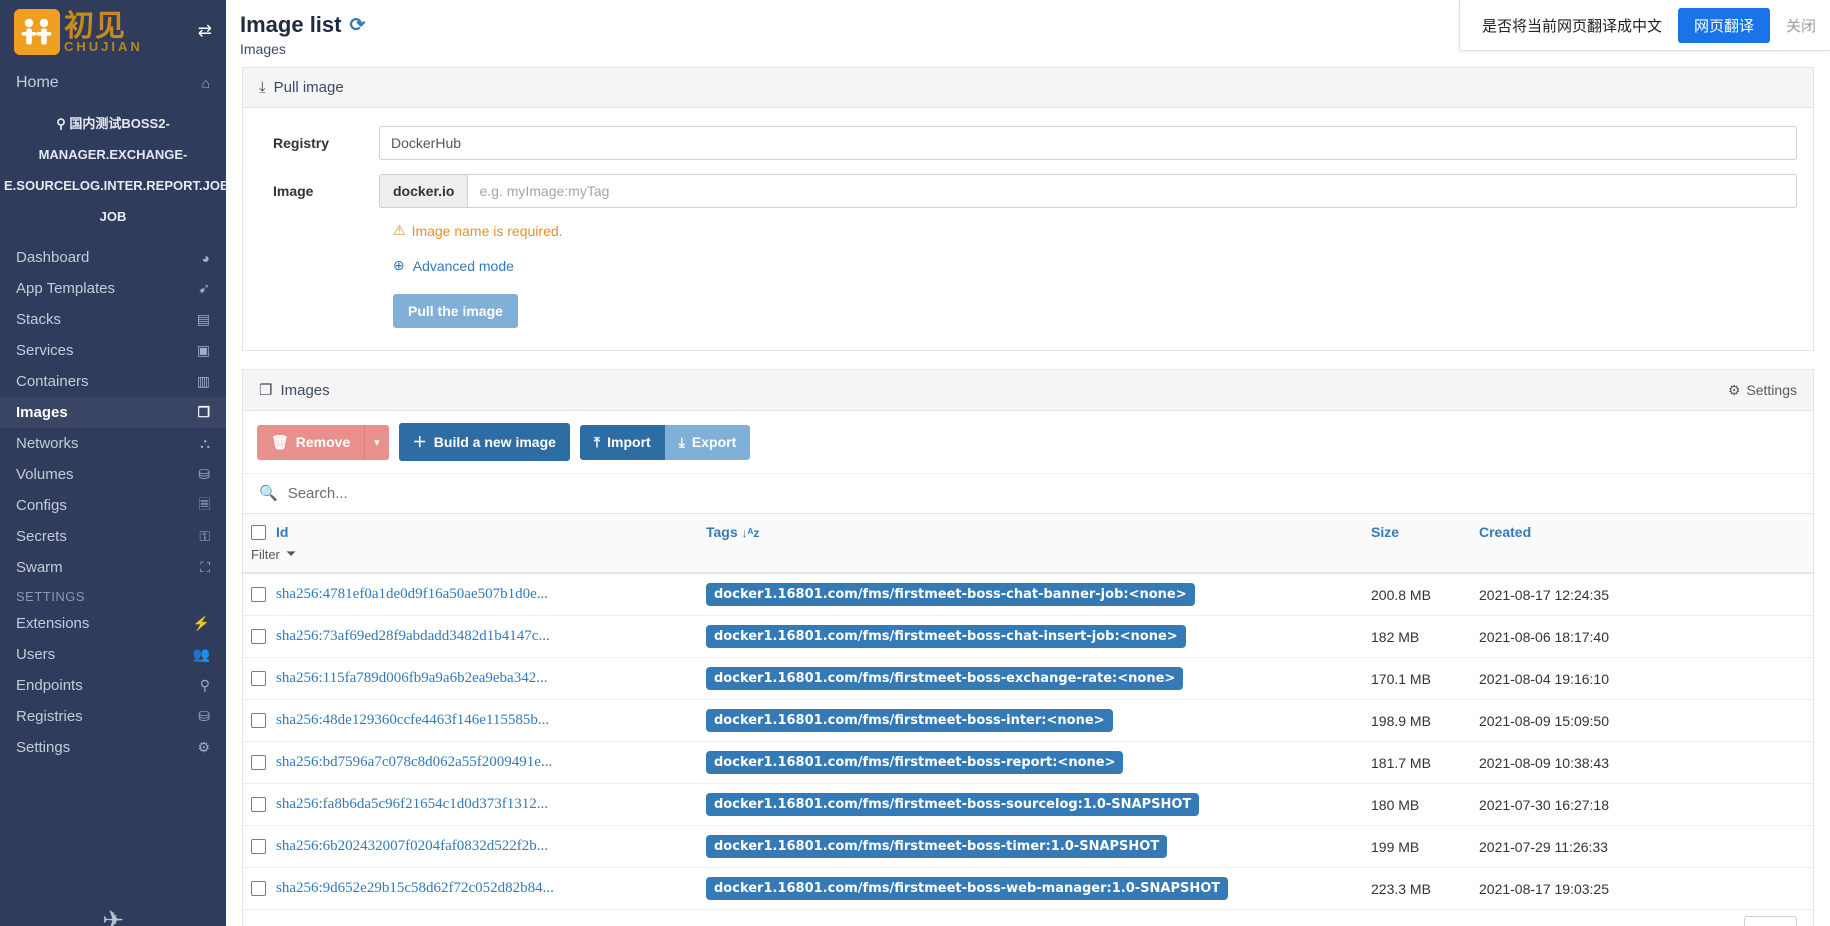 This screenshot has height=926, width=1830. What do you see at coordinates (113, 474) in the screenshot?
I see `sidebar-item-volumes: Volumes ⛁` at bounding box center [113, 474].